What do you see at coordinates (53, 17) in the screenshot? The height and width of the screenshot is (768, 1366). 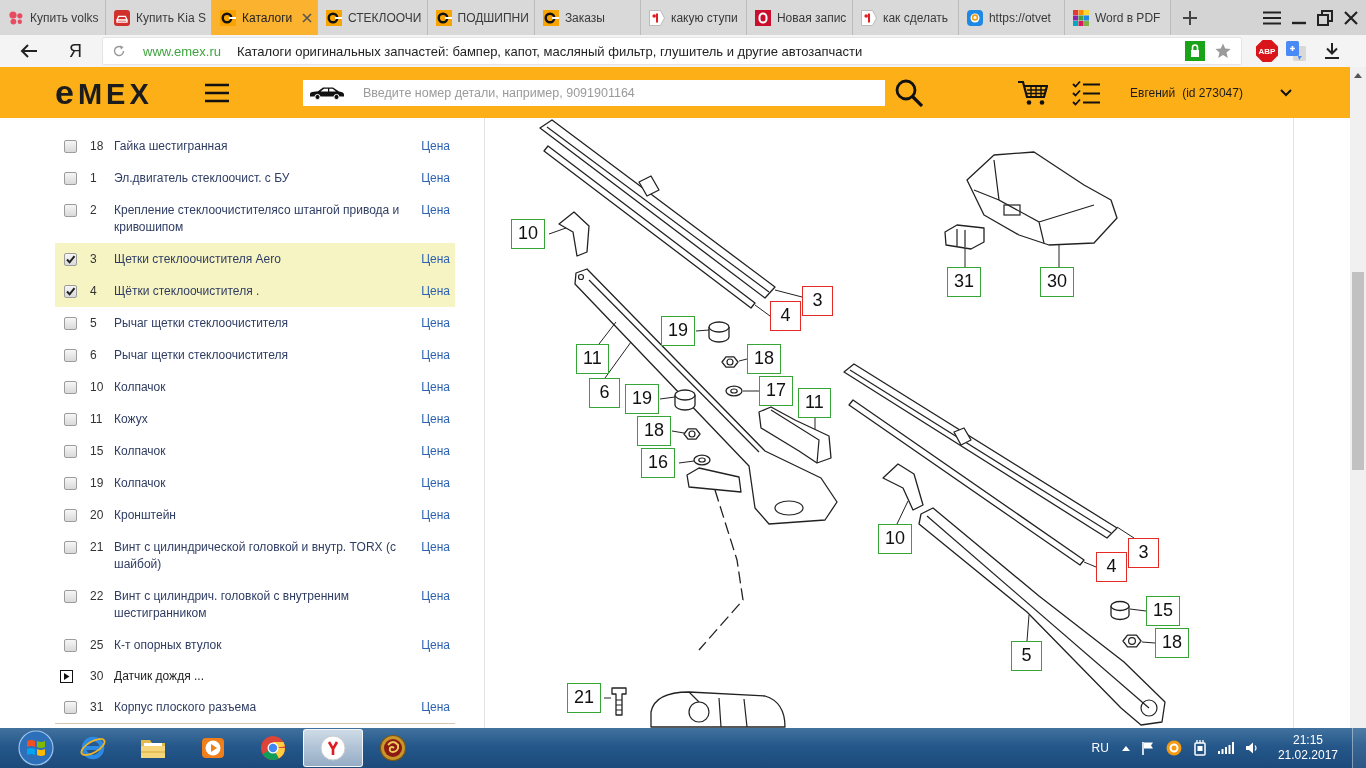 I see `browser-tab: Купить volks` at bounding box center [53, 17].